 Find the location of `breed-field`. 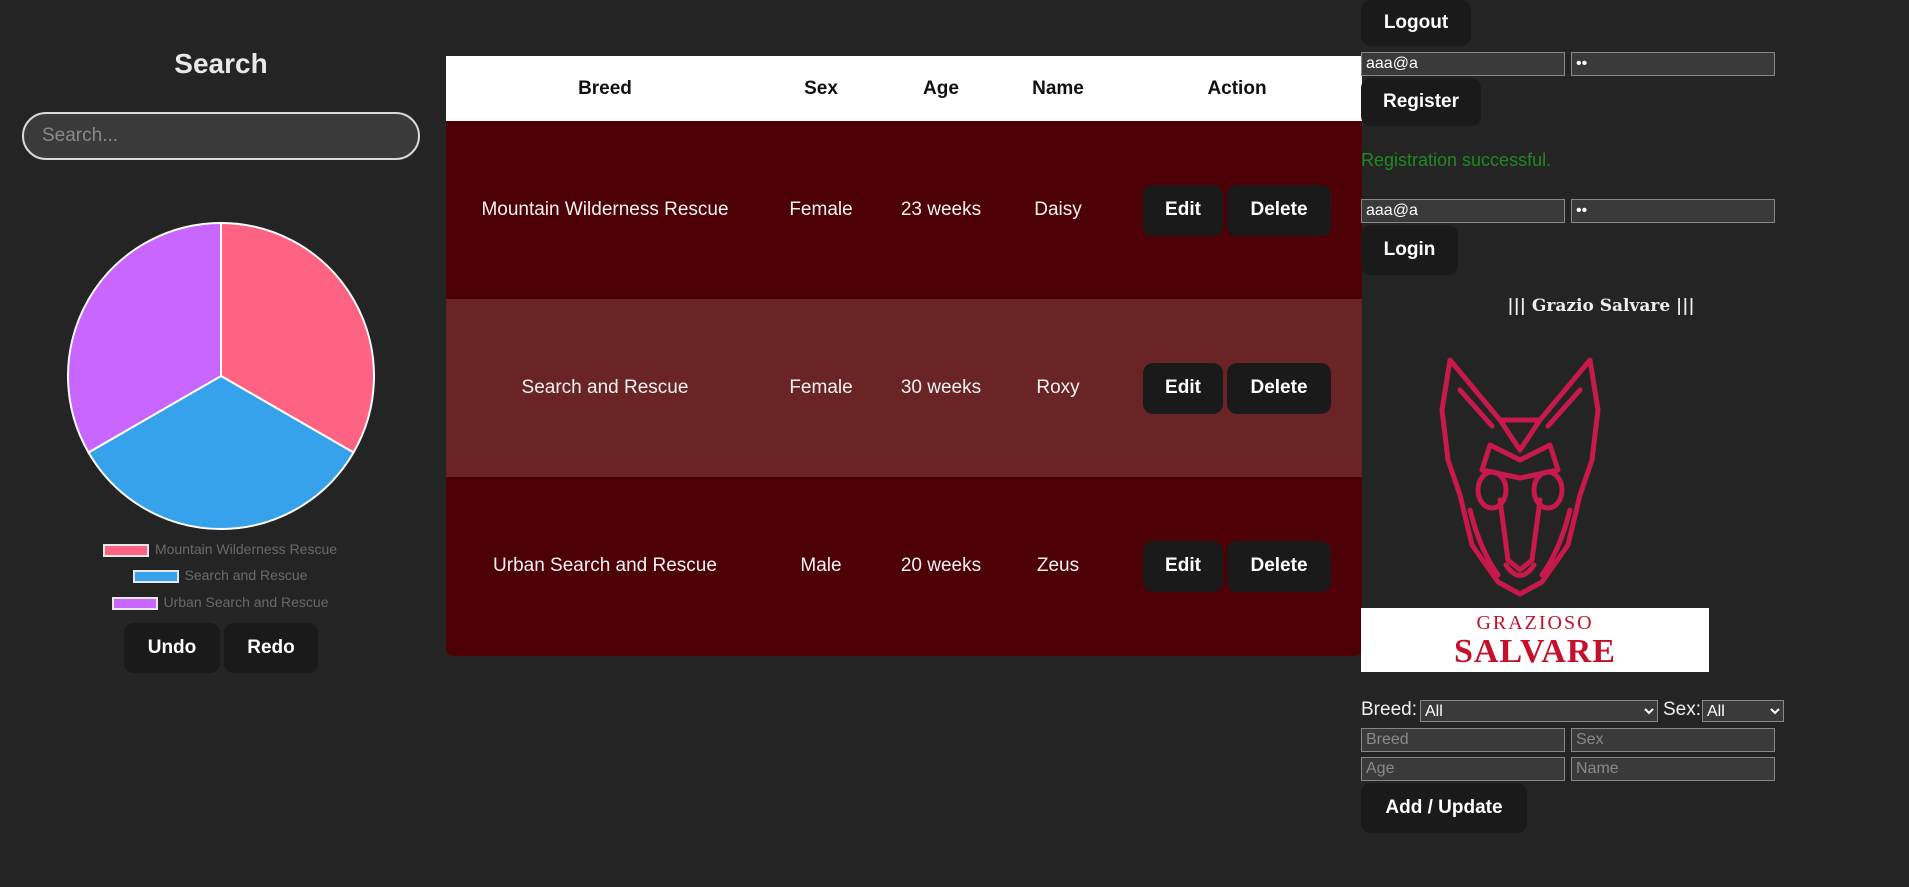

breed-field is located at coordinates (1463, 740).